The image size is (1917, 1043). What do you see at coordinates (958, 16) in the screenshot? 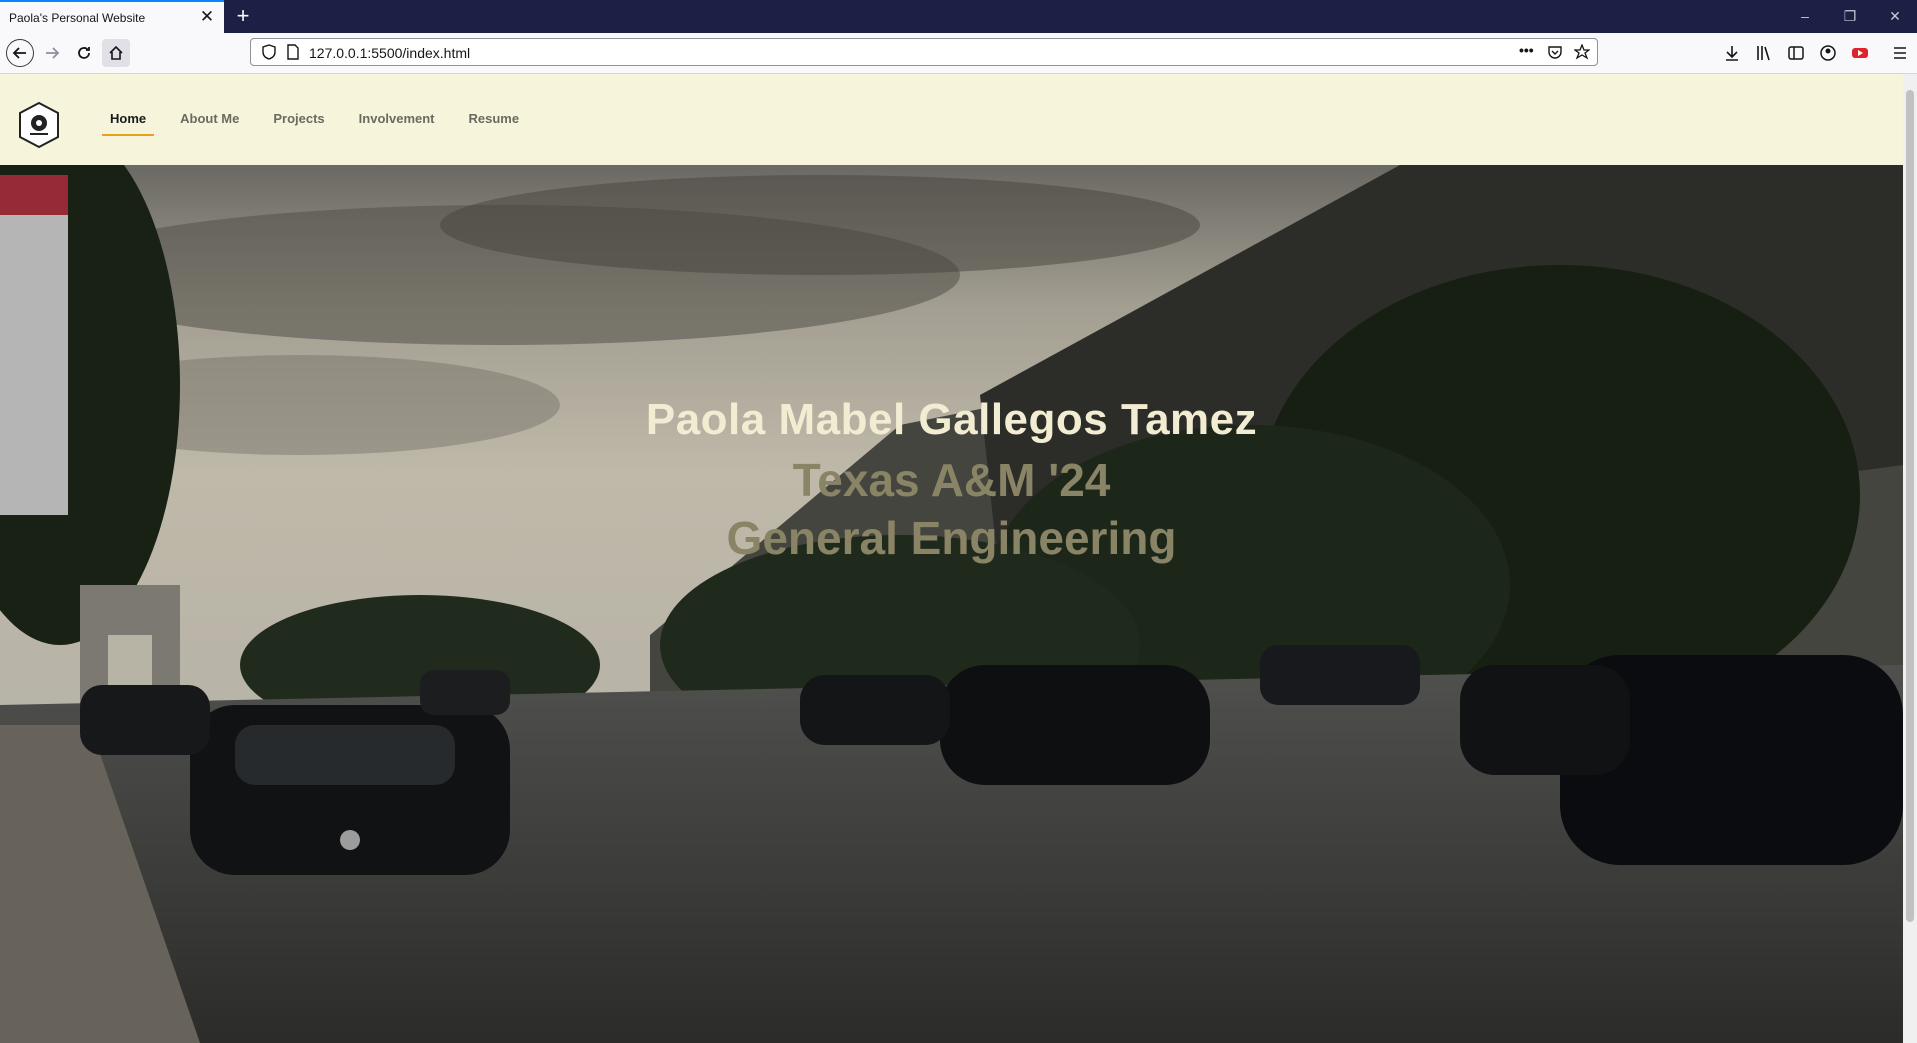
I see `browser-tab-bar: Paola's Personal Website ✕ + – ❐ ✕` at bounding box center [958, 16].